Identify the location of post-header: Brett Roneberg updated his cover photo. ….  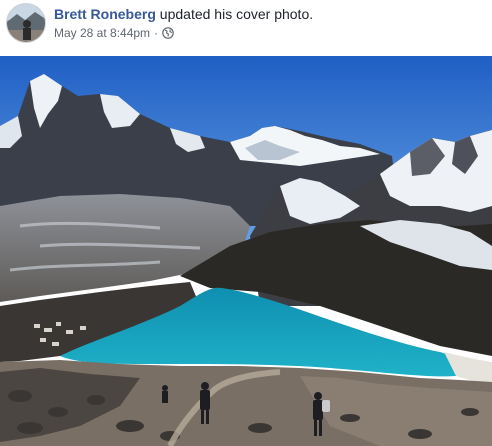
(246, 28).